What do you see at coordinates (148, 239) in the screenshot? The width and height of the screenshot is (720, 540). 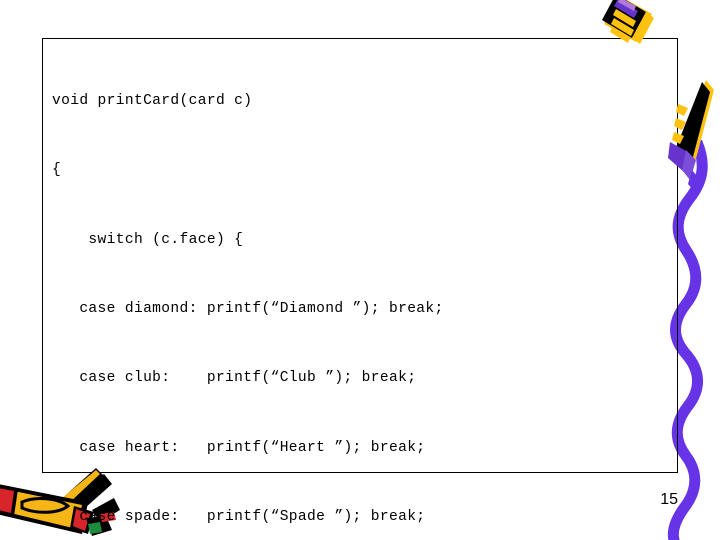 I see `code-line: switch (c.face) {` at bounding box center [148, 239].